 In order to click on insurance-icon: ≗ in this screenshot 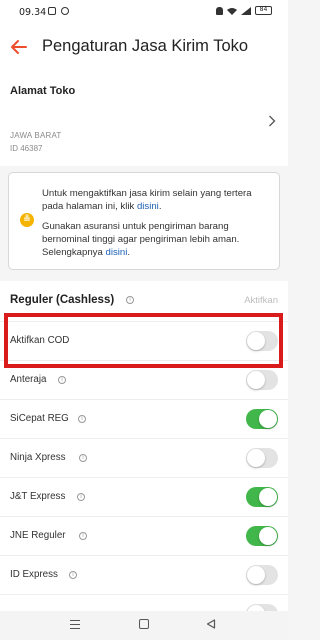, I will do `click(27, 220)`.